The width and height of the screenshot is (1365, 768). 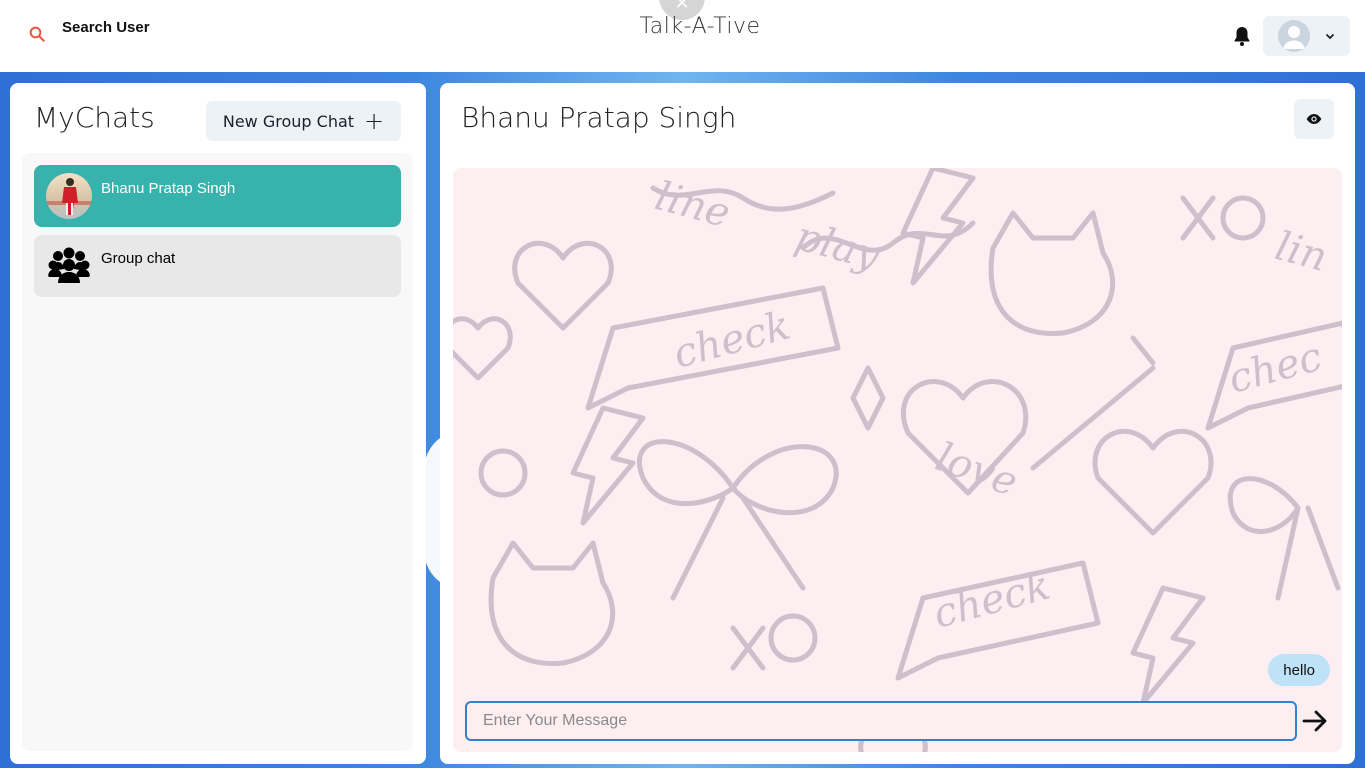 I want to click on arrow-right-icon, so click(x=1315, y=721).